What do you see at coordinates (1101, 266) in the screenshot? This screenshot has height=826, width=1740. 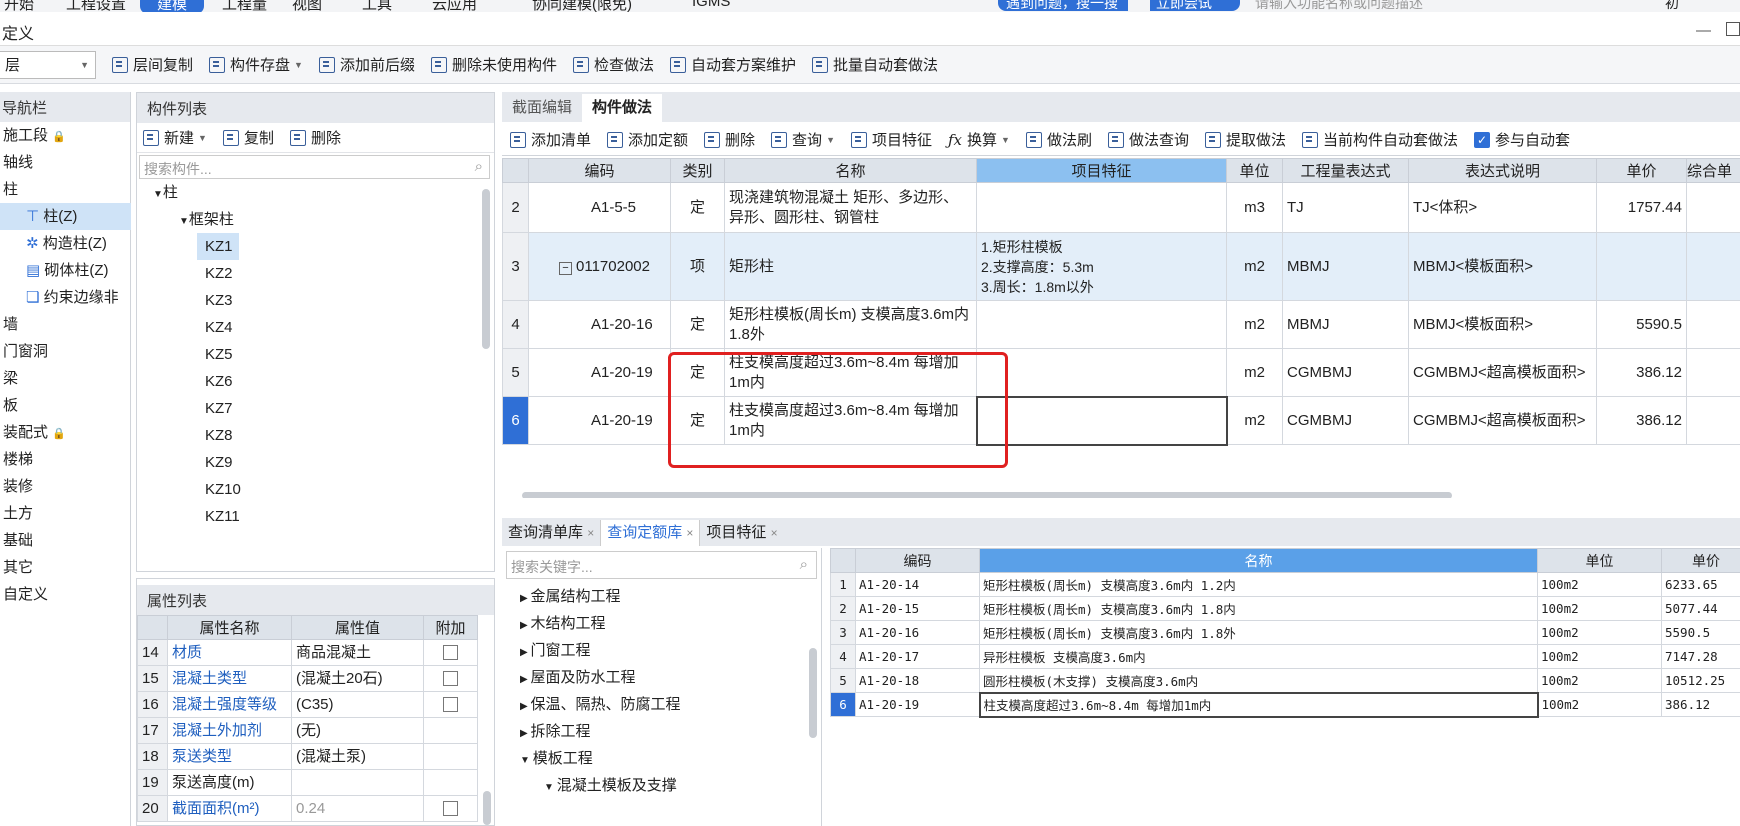 I see `row-feature: 1.矩形柱模板 2.支撑高度：5.3m 3.周长：1.8m以外` at bounding box center [1101, 266].